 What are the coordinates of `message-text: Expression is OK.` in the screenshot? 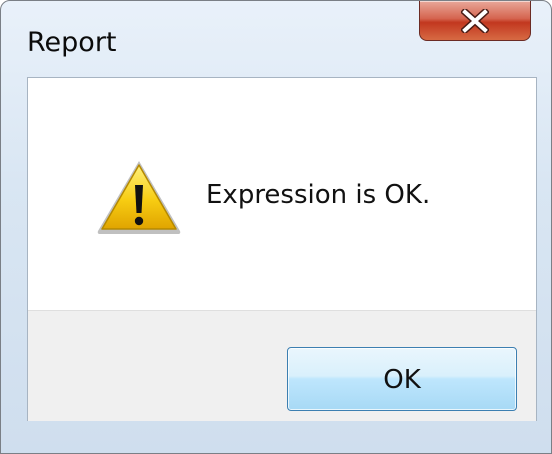 It's located at (318, 195).